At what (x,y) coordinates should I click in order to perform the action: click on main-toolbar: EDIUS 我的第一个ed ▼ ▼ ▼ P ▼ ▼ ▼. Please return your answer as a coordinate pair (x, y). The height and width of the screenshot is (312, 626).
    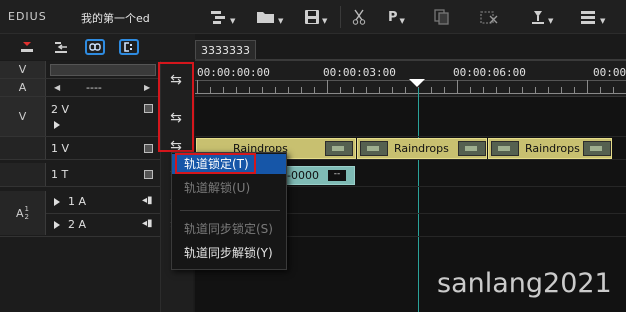
    Looking at the image, I should click on (313, 17).